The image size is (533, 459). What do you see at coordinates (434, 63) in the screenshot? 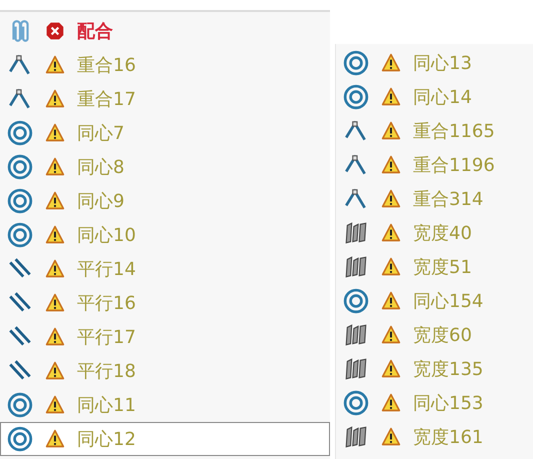
I see `mate-list-item: 同心13` at bounding box center [434, 63].